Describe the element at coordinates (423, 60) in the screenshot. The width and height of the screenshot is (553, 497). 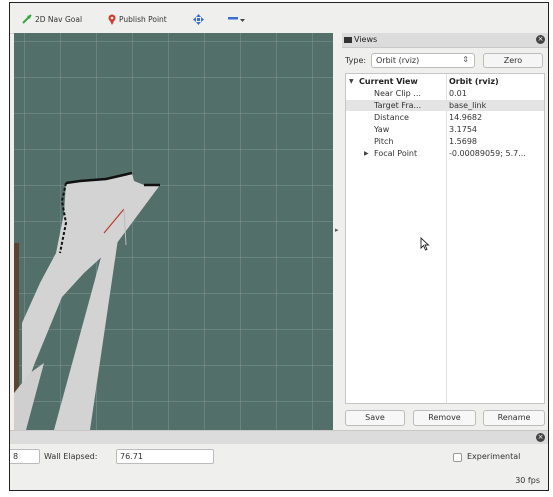
I see `view-type-select: Orbit (rviz) ⇕` at that location.